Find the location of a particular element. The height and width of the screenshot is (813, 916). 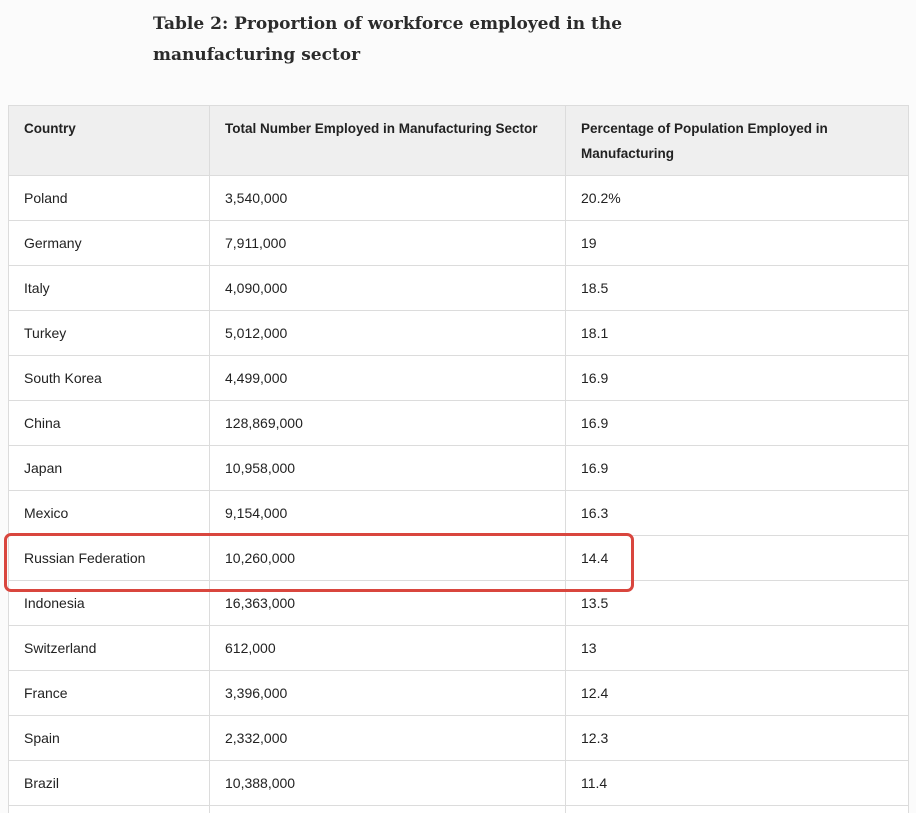

cell-country: South Korea is located at coordinates (109, 378).